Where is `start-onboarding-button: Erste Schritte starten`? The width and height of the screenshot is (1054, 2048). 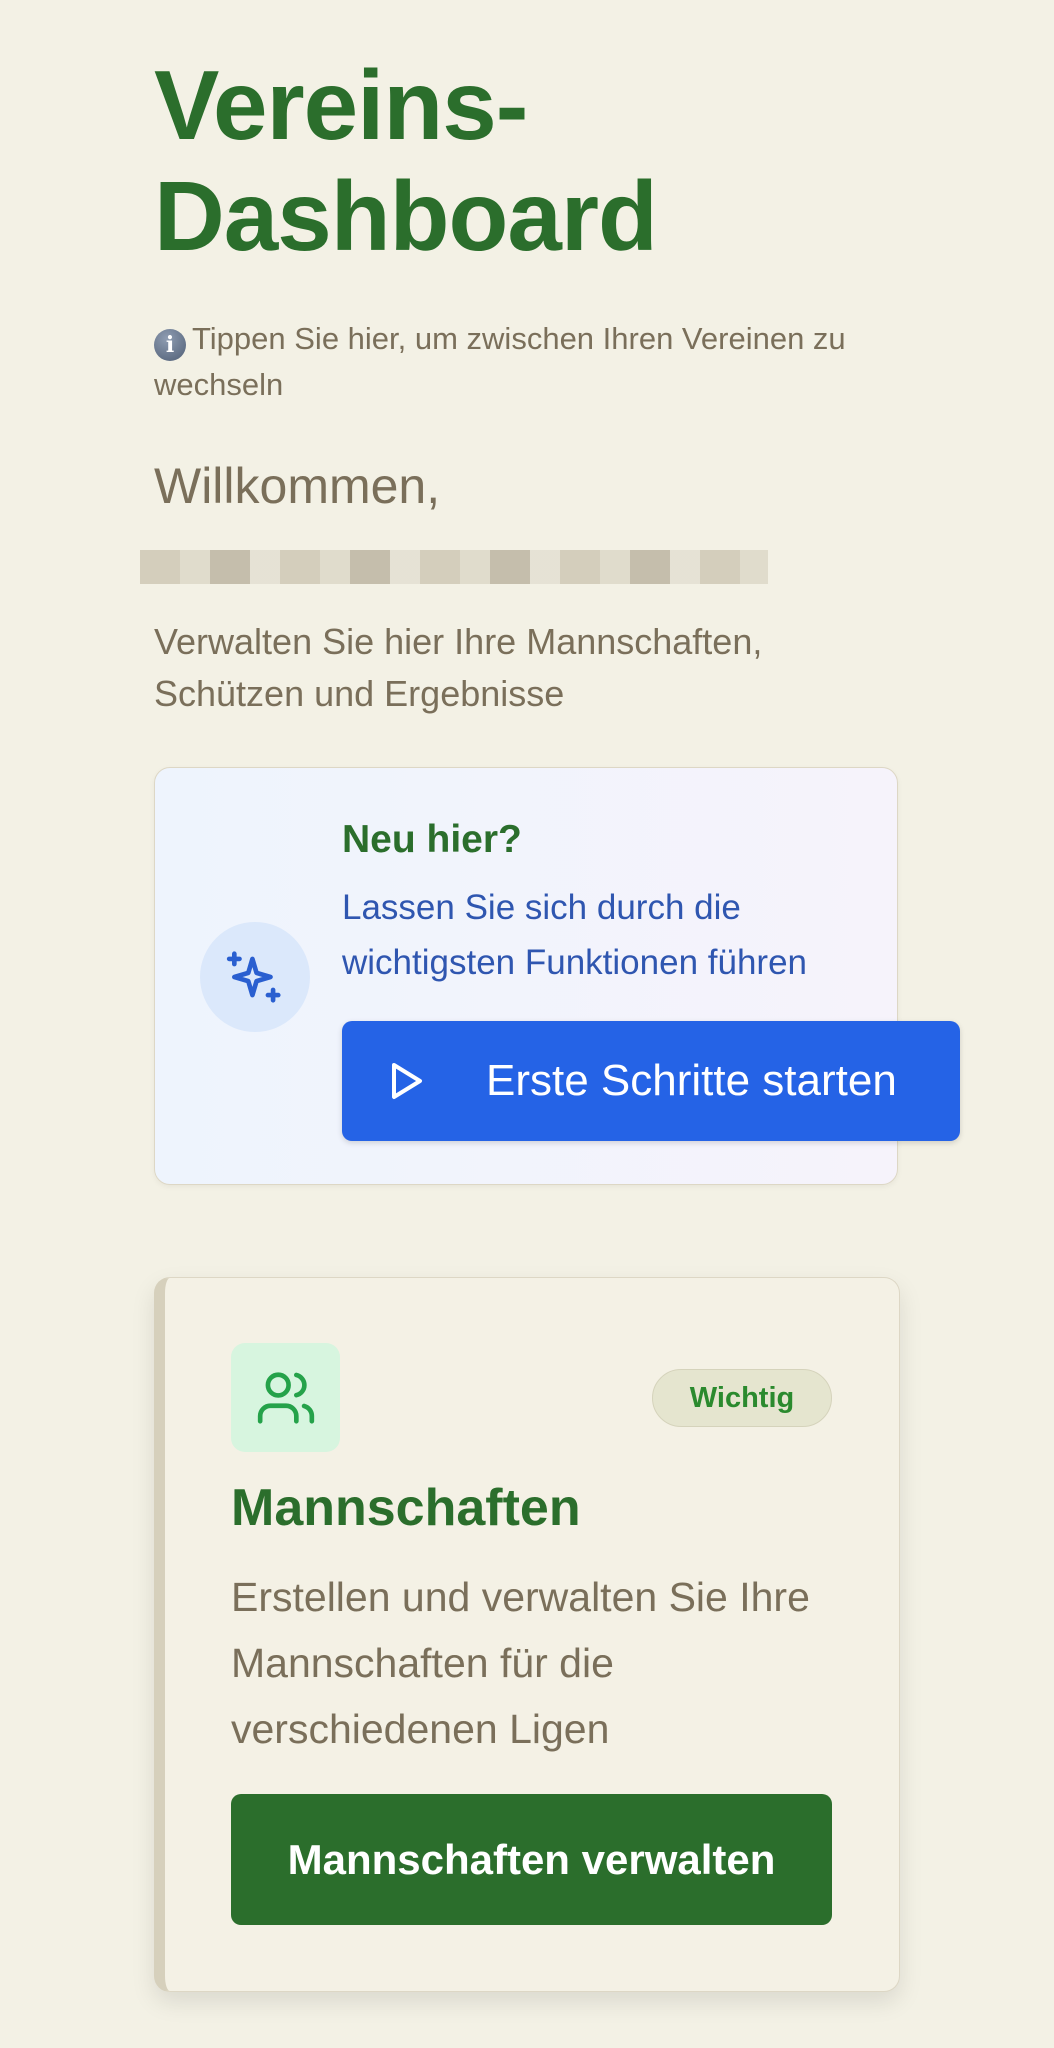 start-onboarding-button: Erste Schritte starten is located at coordinates (651, 1081).